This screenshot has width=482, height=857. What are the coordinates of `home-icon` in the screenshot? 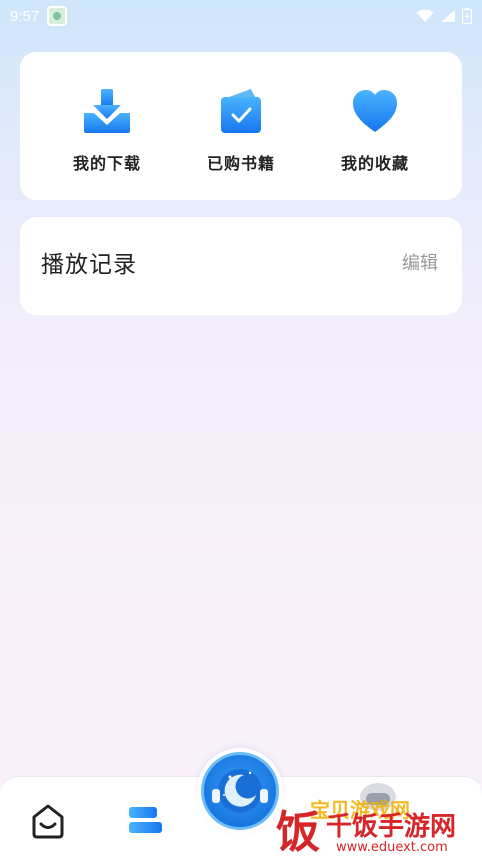 It's located at (48, 821).